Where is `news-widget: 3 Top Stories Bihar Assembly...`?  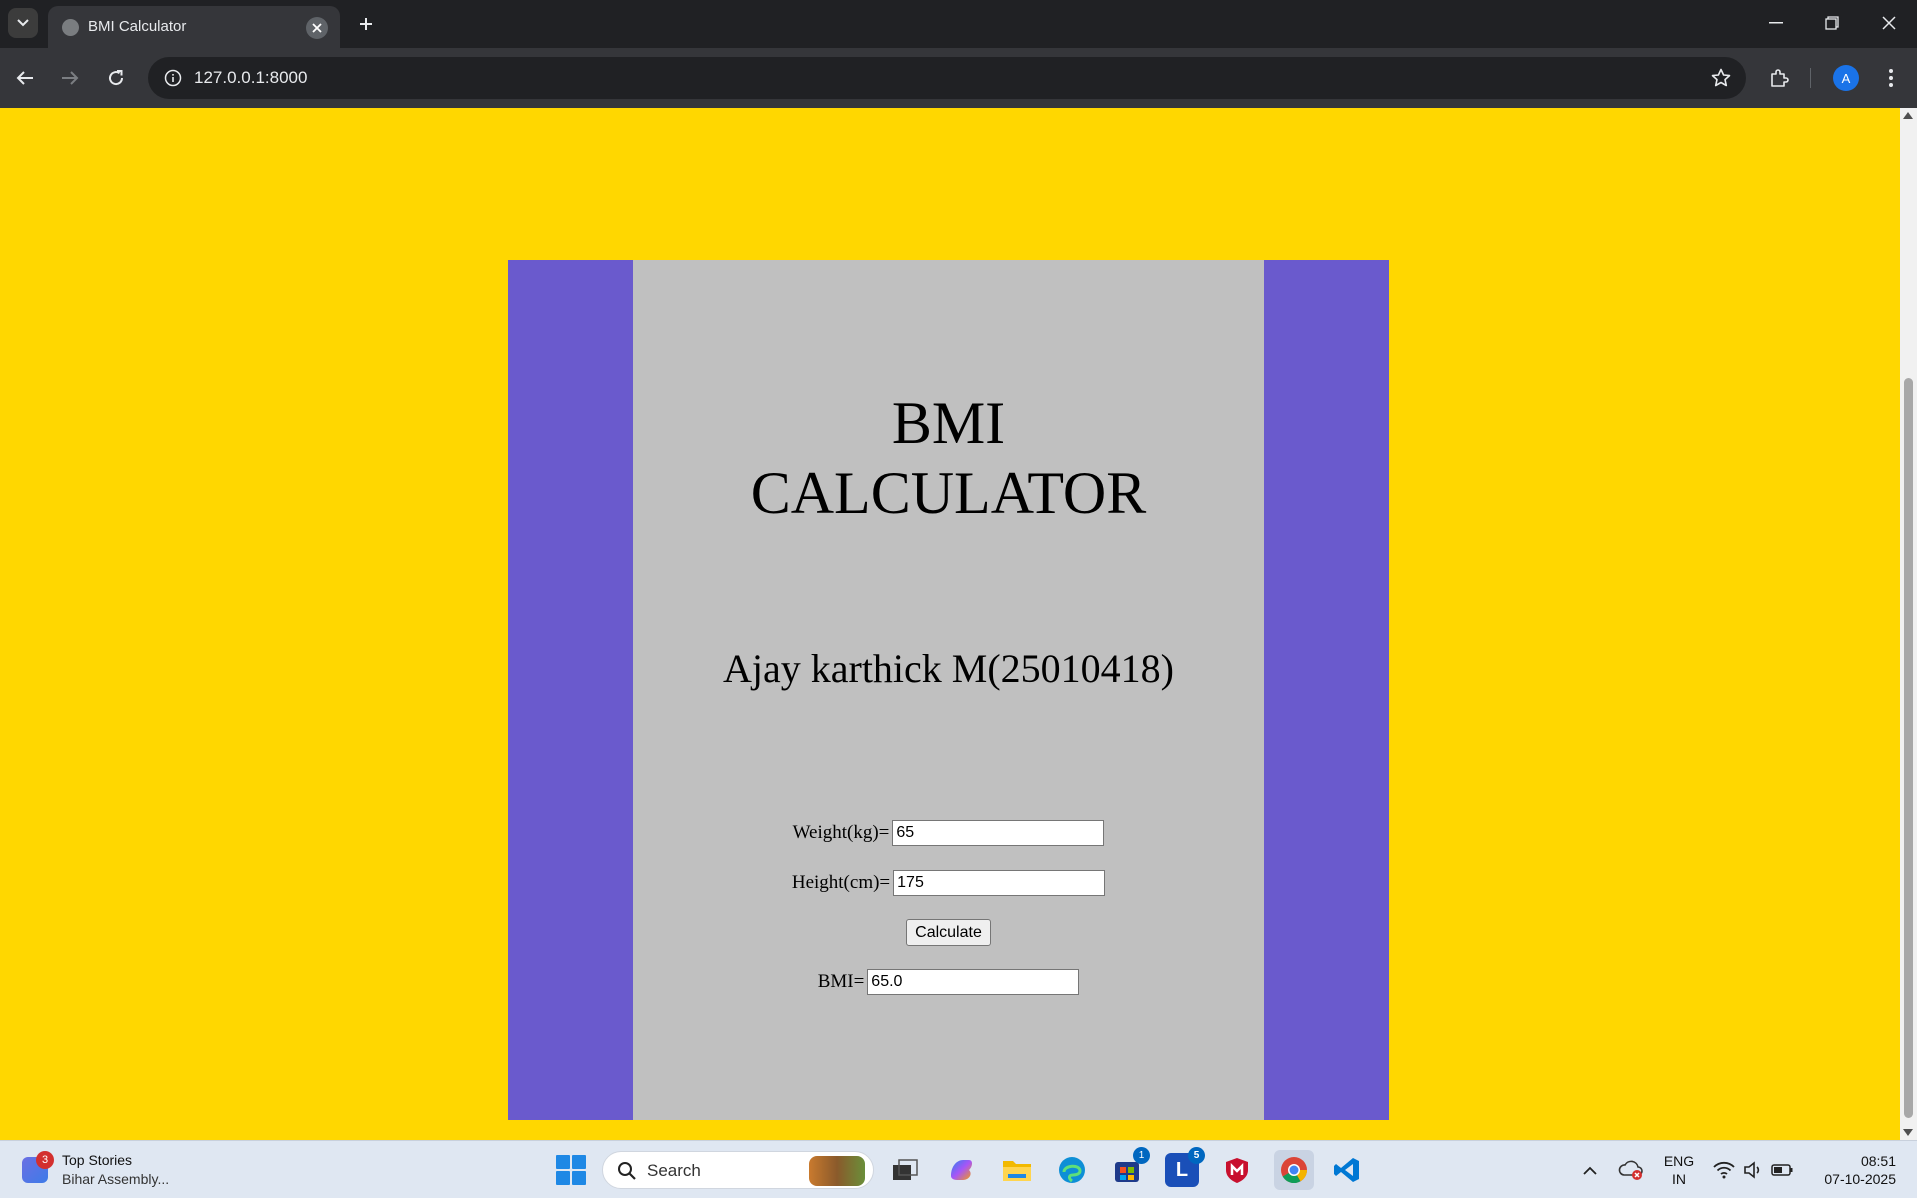
news-widget: 3 Top Stories Bihar Assembly... is located at coordinates (110, 1170).